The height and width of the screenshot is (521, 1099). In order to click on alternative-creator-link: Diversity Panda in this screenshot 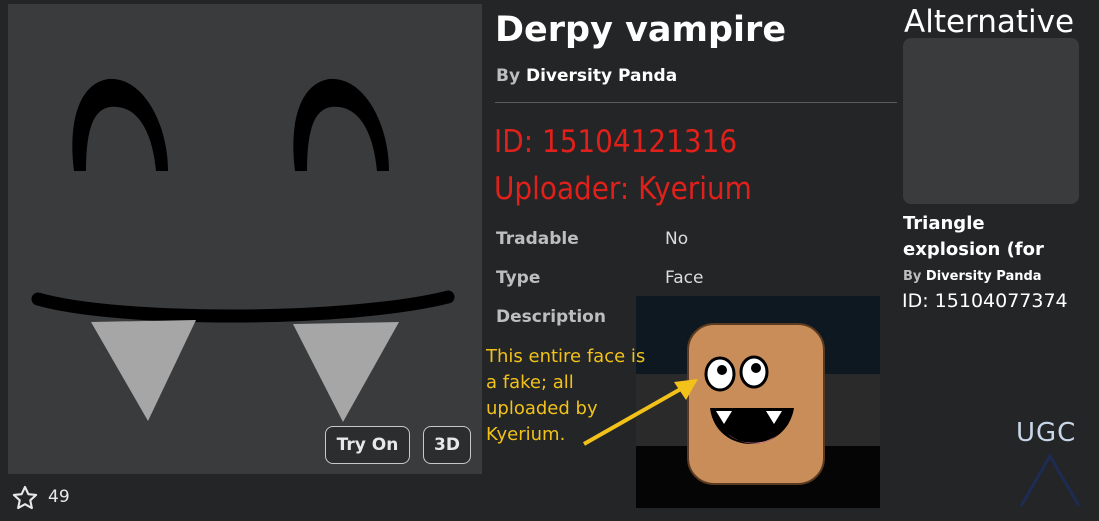, I will do `click(984, 276)`.